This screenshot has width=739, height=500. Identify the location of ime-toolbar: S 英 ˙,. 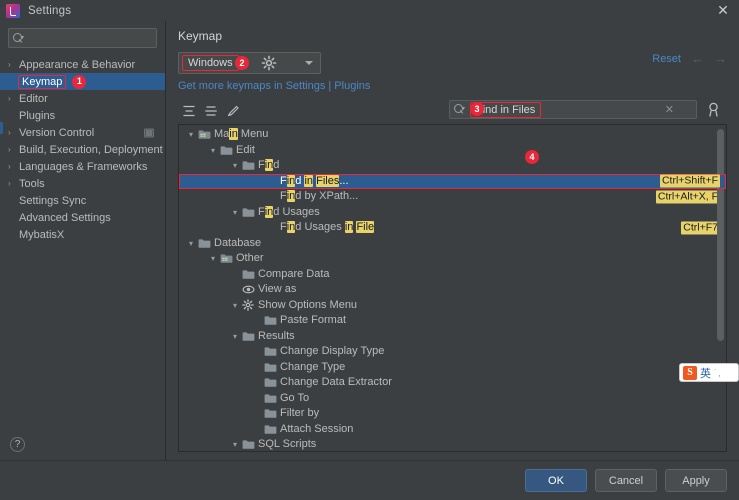
(709, 372).